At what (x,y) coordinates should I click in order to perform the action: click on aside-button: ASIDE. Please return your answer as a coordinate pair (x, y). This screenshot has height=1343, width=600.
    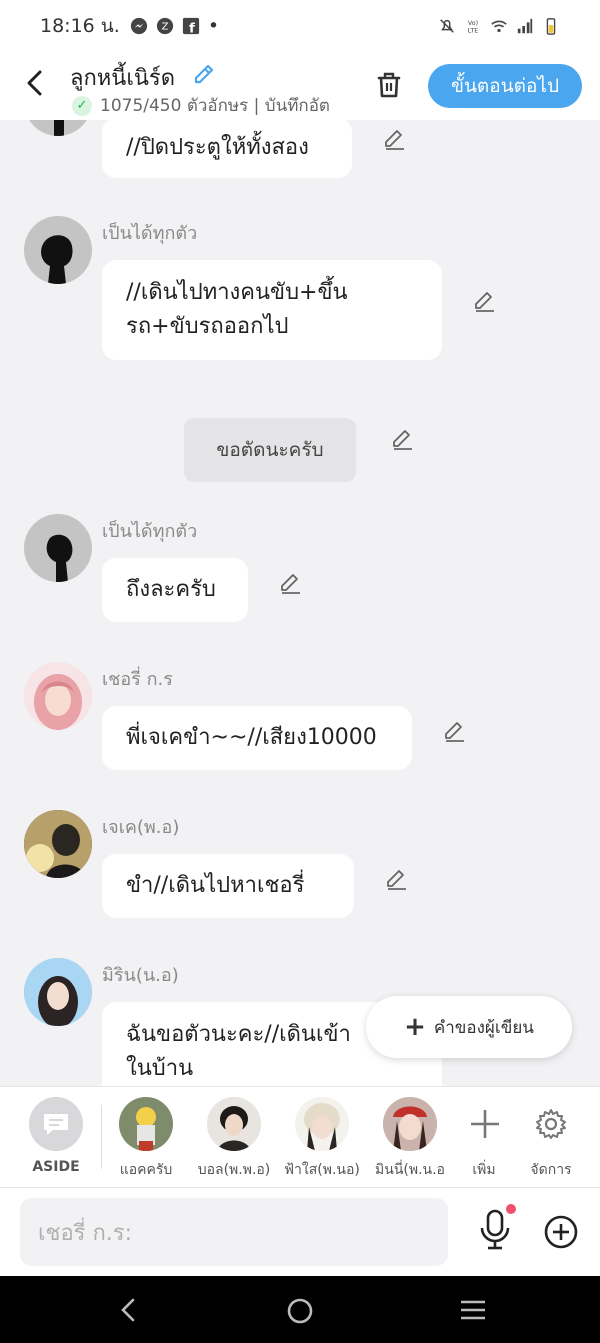
    Looking at the image, I should click on (56, 1136).